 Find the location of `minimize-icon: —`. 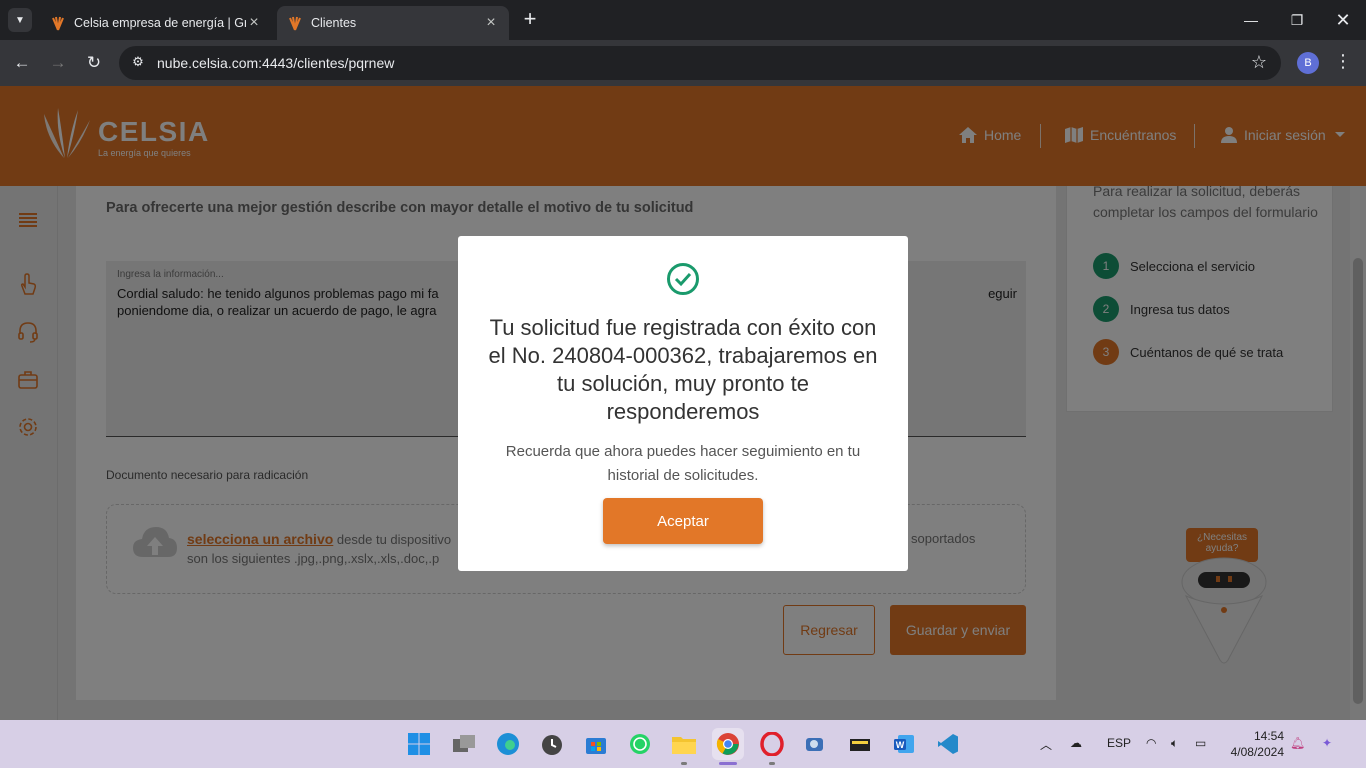

minimize-icon: — is located at coordinates (1251, 20).